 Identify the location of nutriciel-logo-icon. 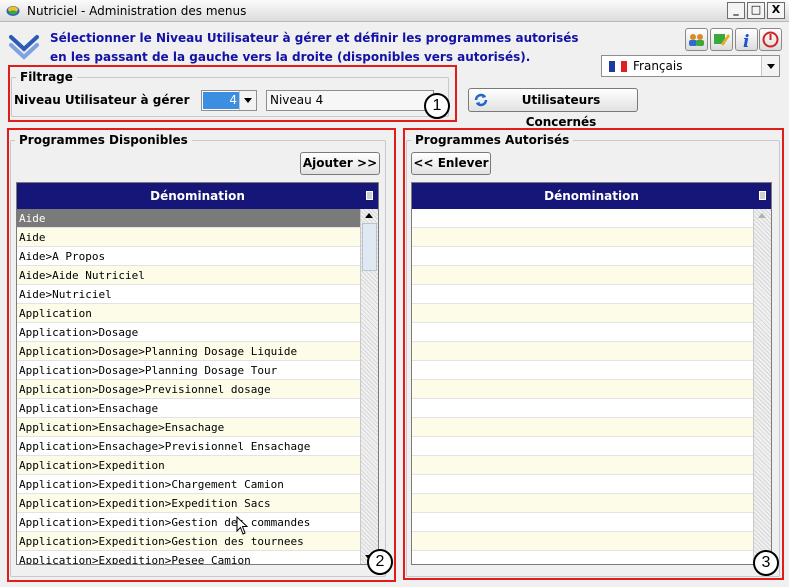
(13, 11).